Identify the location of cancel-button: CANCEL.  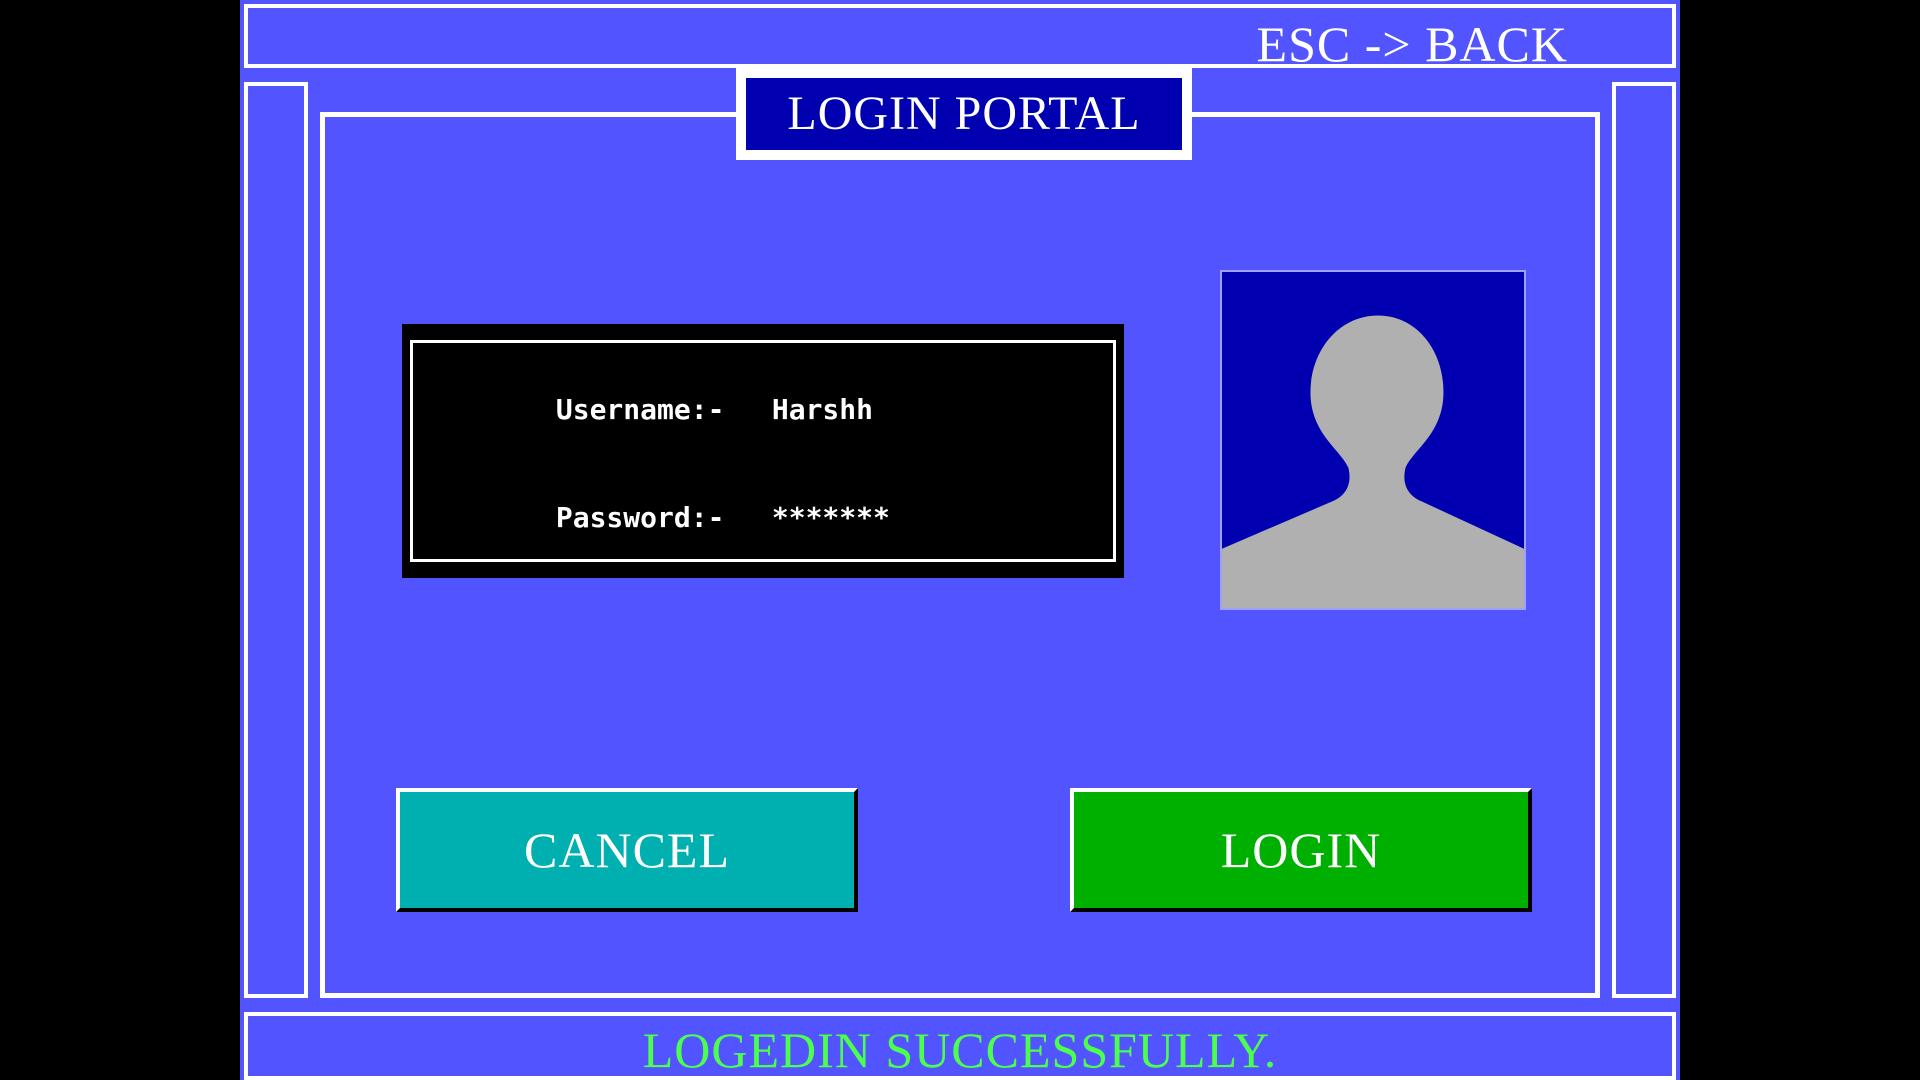
(627, 850).